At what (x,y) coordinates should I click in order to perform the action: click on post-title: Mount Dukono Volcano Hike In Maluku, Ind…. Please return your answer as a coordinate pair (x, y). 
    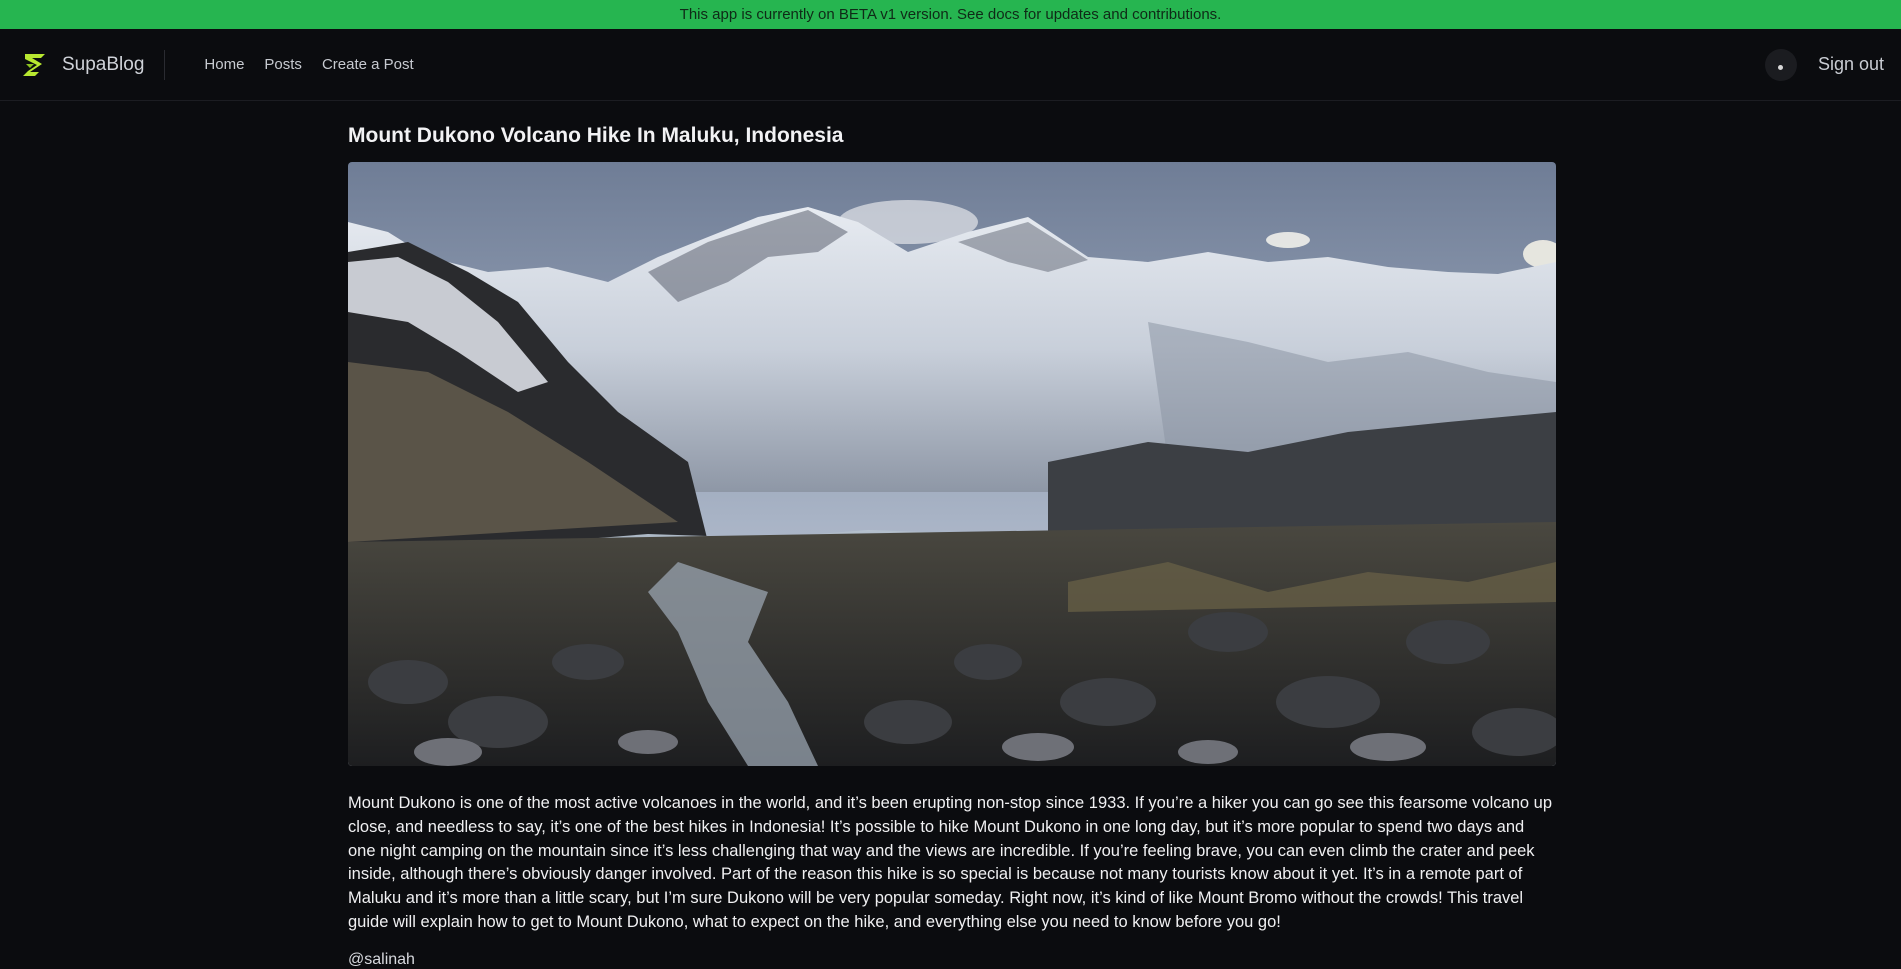
    Looking at the image, I should click on (596, 135).